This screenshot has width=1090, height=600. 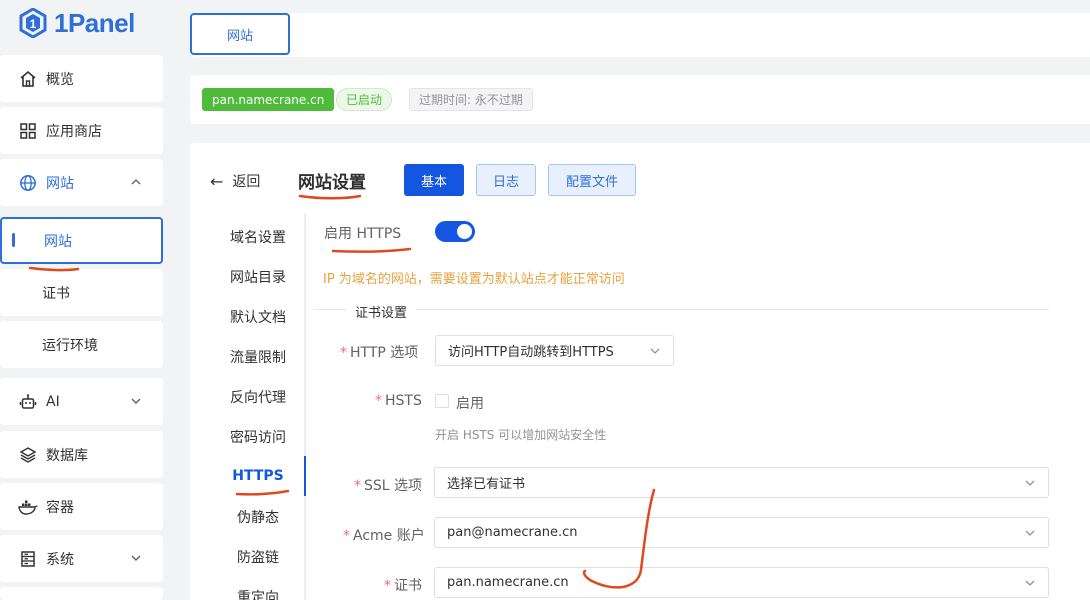 I want to click on sidebar-item-overview: 概览, so click(x=81, y=78).